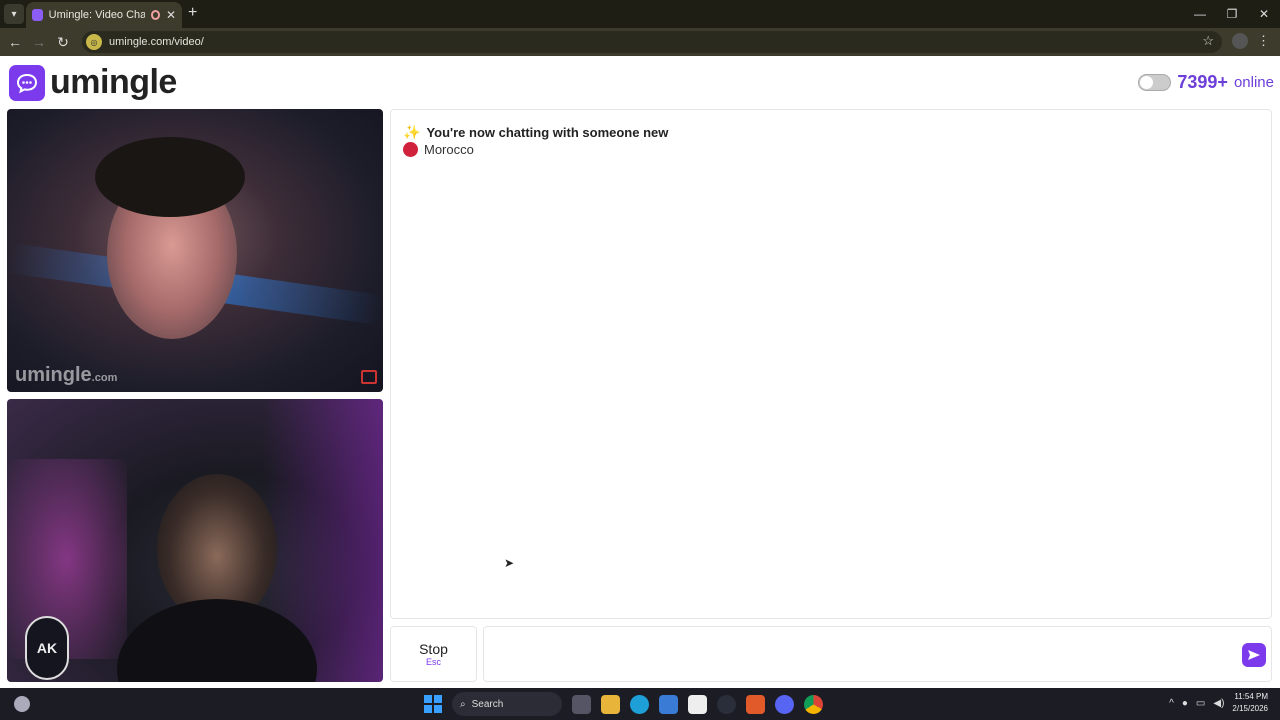  I want to click on stop-button: Stop Esc, so click(433, 654).